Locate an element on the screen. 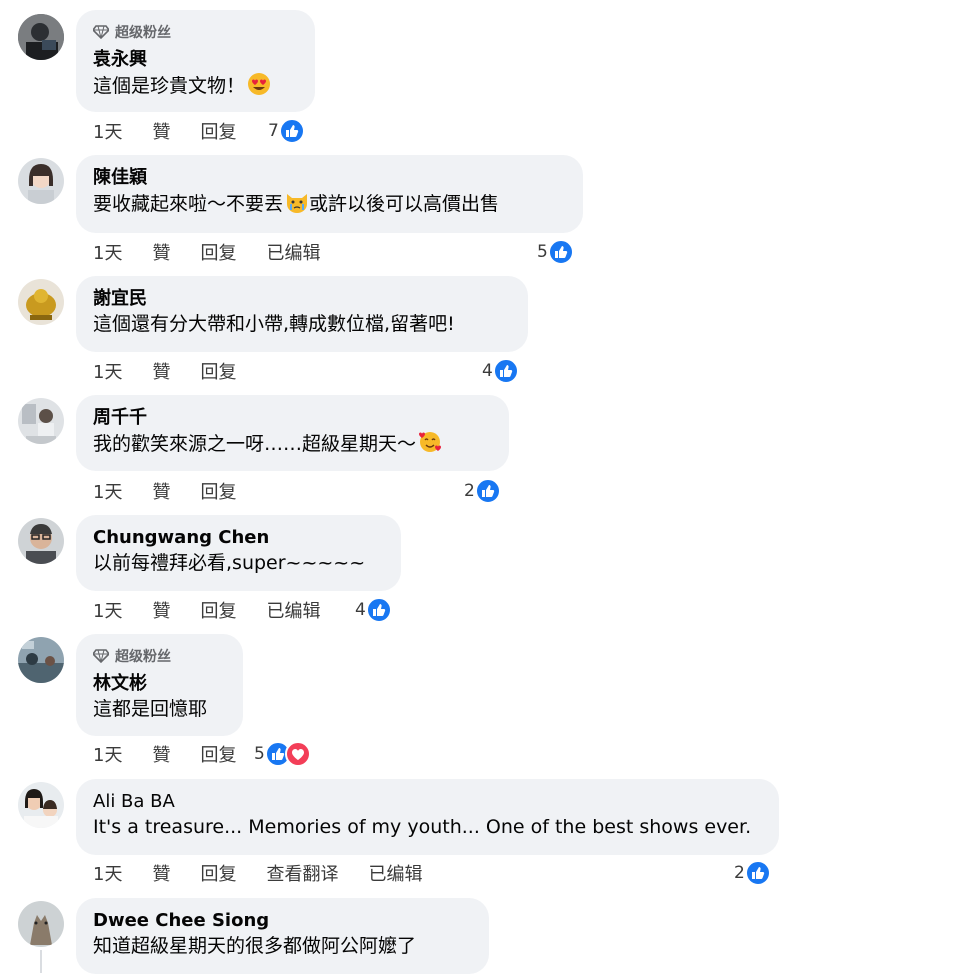 The image size is (960, 974). badge-label: 超级粉丝 is located at coordinates (143, 33).